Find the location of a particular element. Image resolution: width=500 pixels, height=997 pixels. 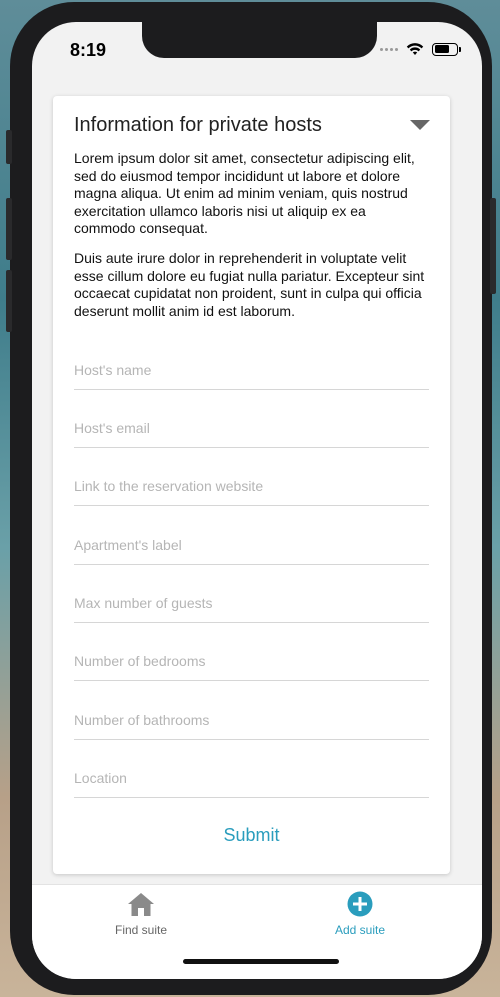

tab-add-suite: Add suite is located at coordinates (360, 914).